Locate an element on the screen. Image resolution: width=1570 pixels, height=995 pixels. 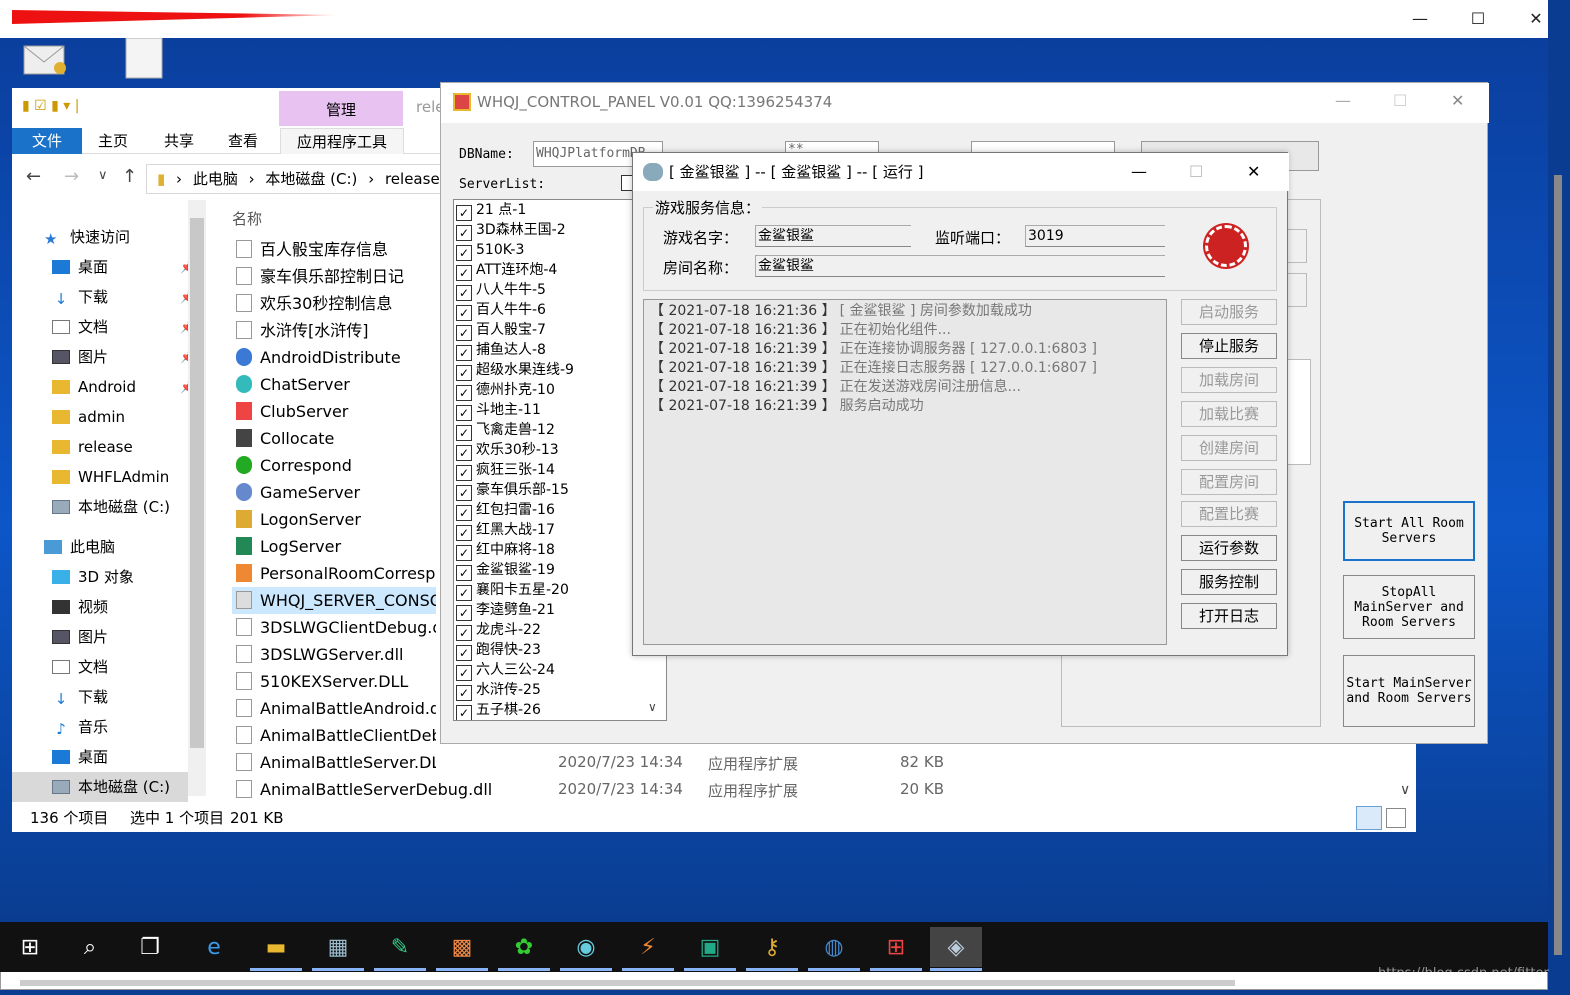
create-room-button: 创建房间 is located at coordinates (1229, 448).